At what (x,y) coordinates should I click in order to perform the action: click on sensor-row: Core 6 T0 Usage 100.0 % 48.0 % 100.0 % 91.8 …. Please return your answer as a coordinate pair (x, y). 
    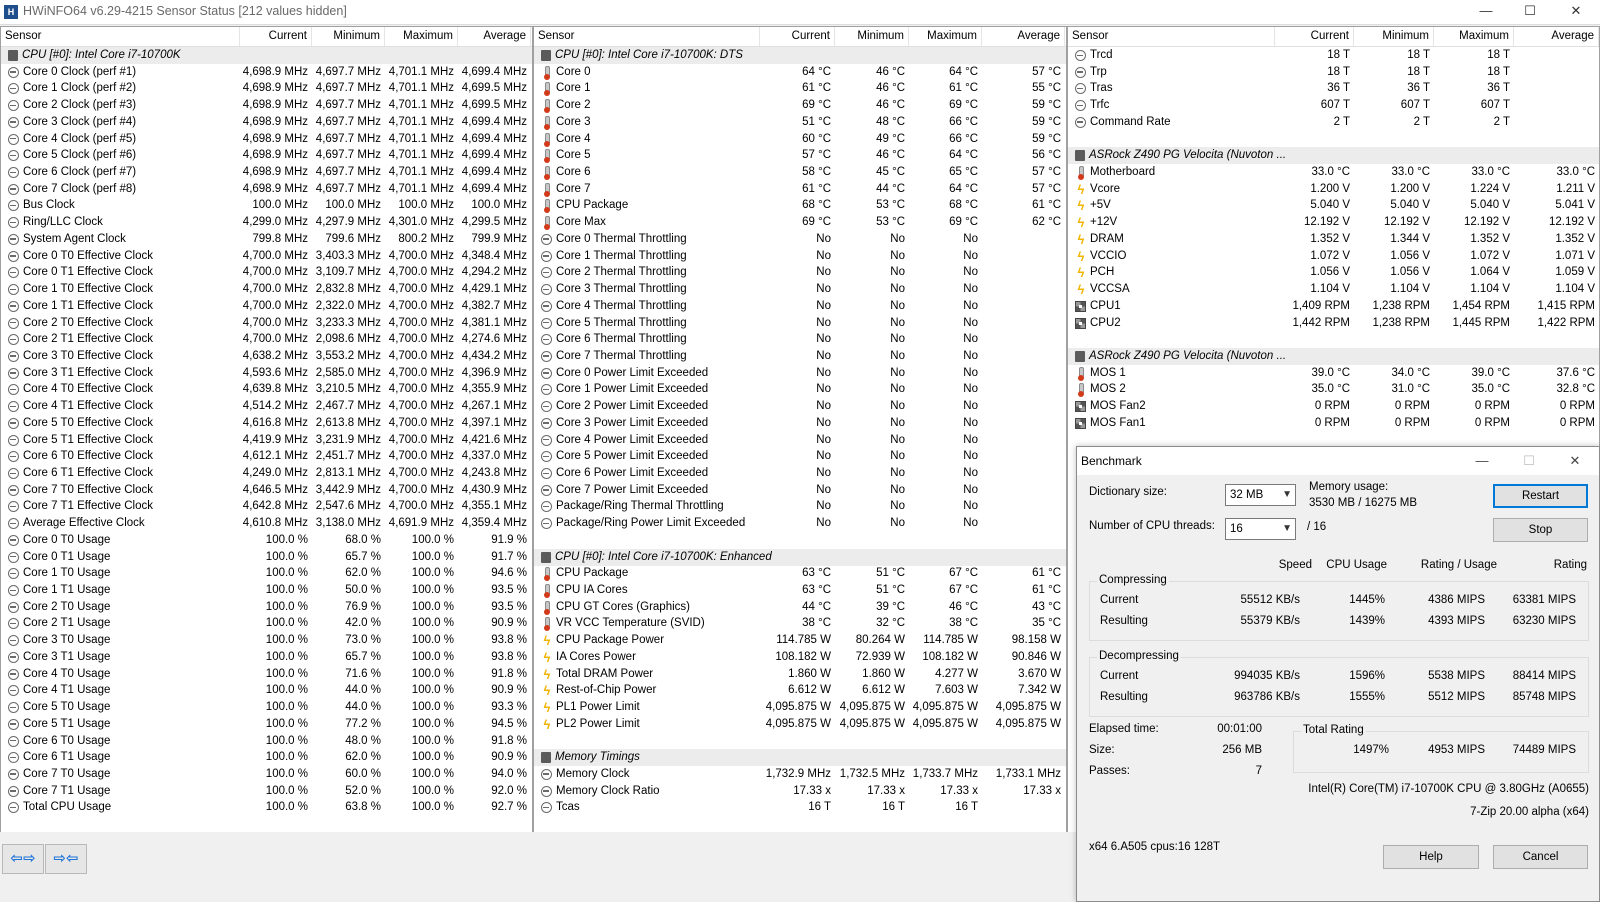
    Looking at the image, I should click on (266, 741).